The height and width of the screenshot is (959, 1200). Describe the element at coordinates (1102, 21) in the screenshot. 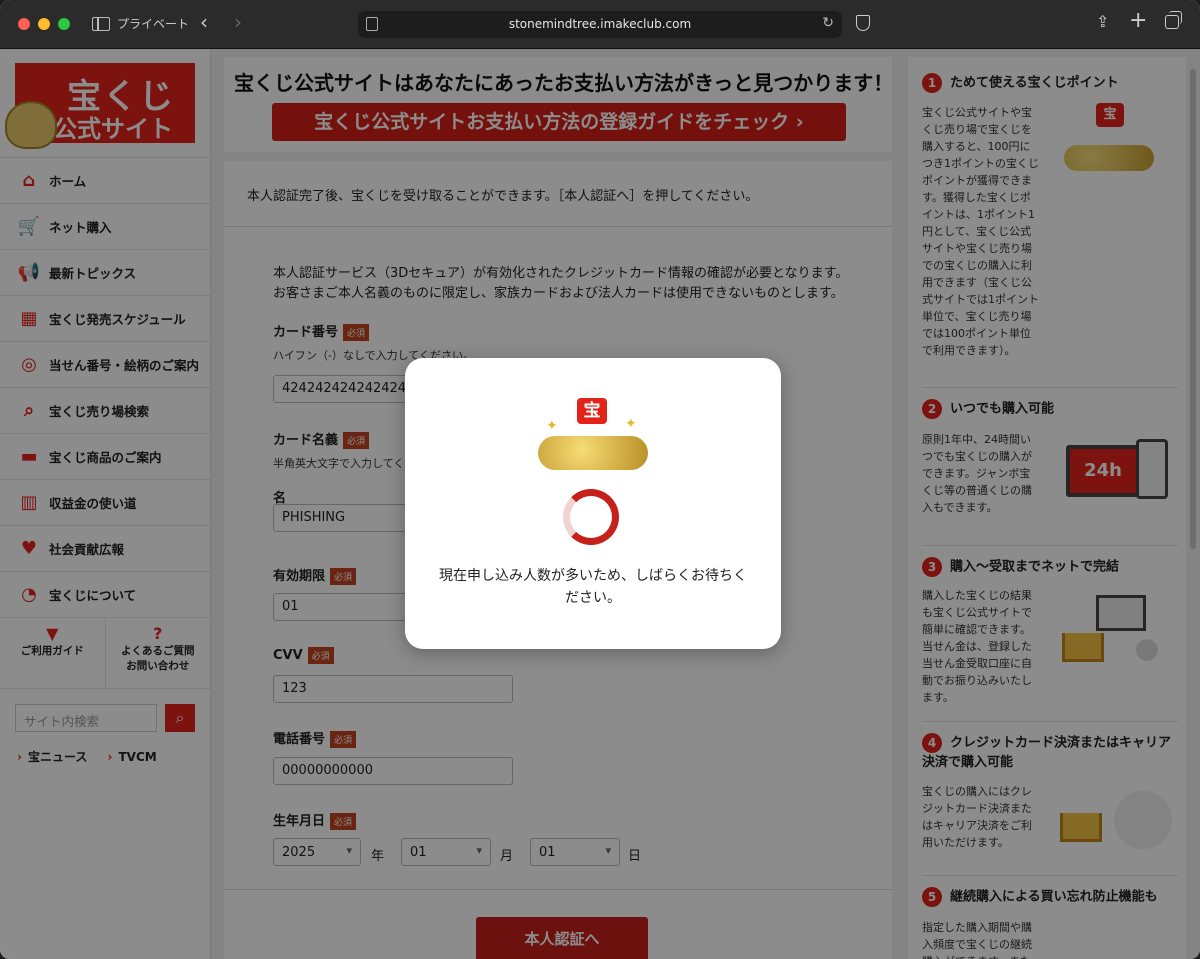

I see `share-icon: ⇪` at that location.